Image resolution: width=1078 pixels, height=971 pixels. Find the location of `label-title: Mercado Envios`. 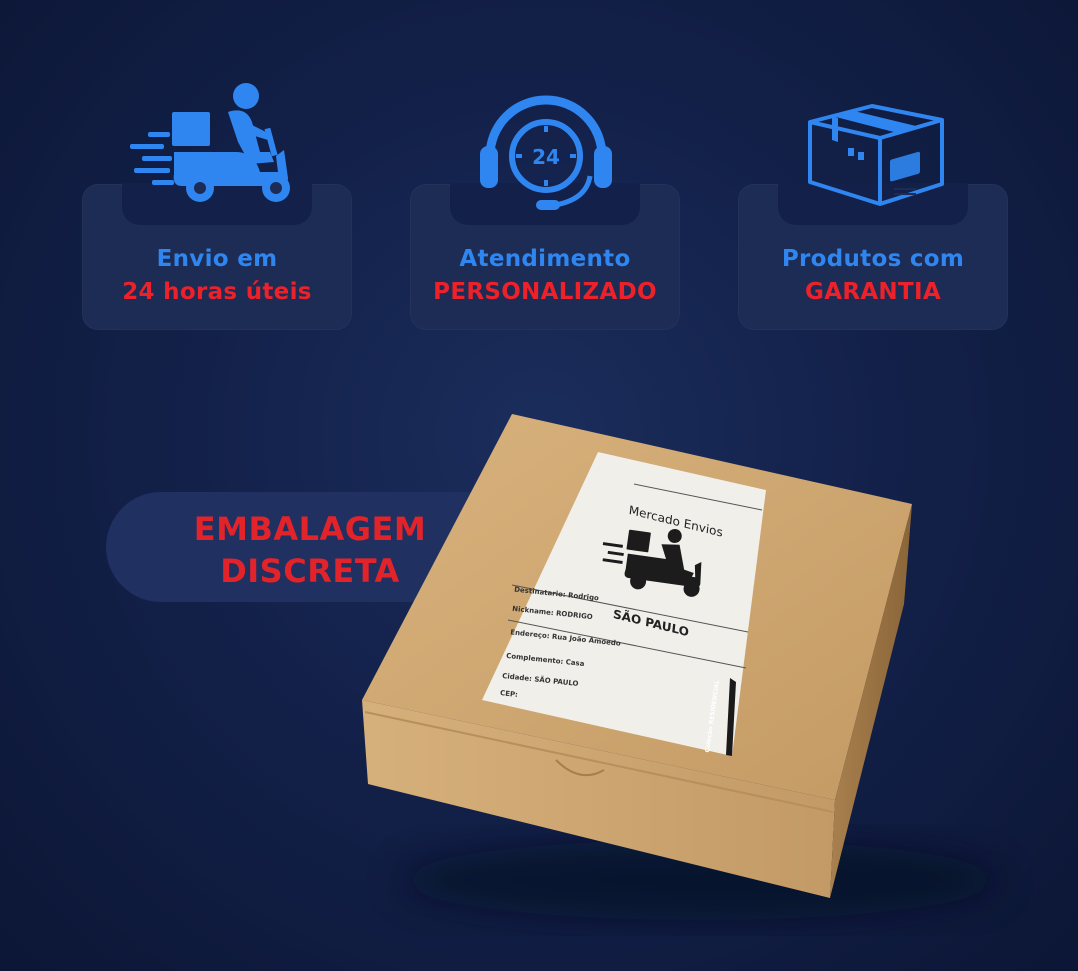

label-title: Mercado Envios is located at coordinates (676, 521).